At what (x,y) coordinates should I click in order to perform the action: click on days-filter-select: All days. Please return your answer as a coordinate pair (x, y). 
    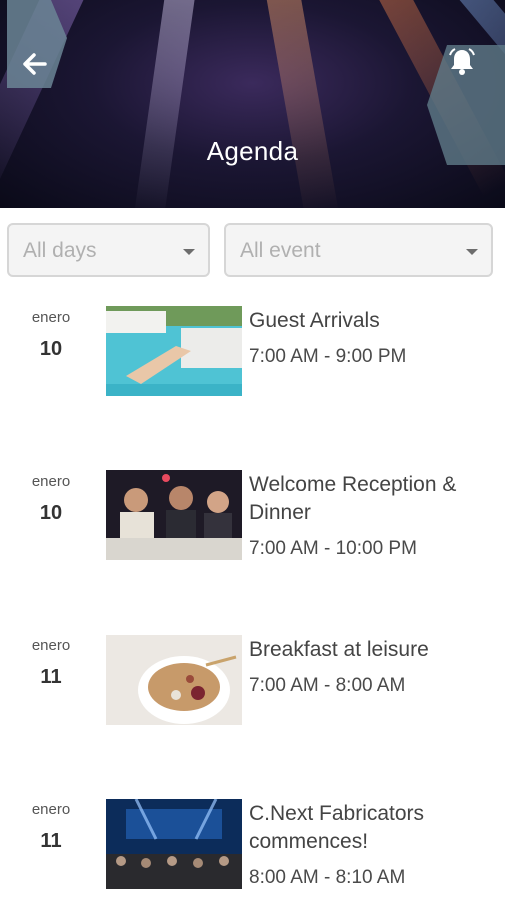
    Looking at the image, I should click on (108, 250).